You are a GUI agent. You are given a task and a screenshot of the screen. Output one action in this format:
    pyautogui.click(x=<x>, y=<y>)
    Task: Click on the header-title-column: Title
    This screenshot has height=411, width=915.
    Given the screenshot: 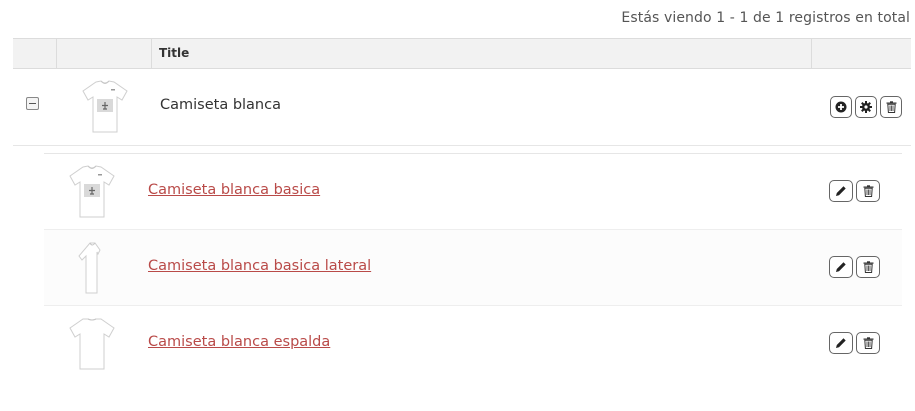 What is the action you would take?
    pyautogui.click(x=481, y=53)
    